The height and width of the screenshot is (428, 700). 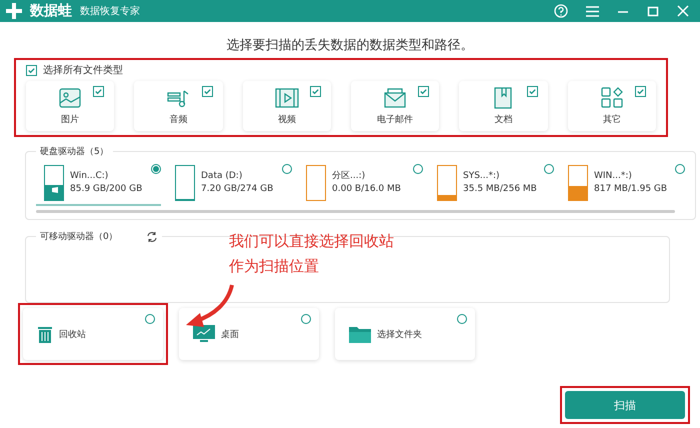 I want to click on drive-item: Win...C:) 85.9 GB/200 GB, so click(x=98, y=184).